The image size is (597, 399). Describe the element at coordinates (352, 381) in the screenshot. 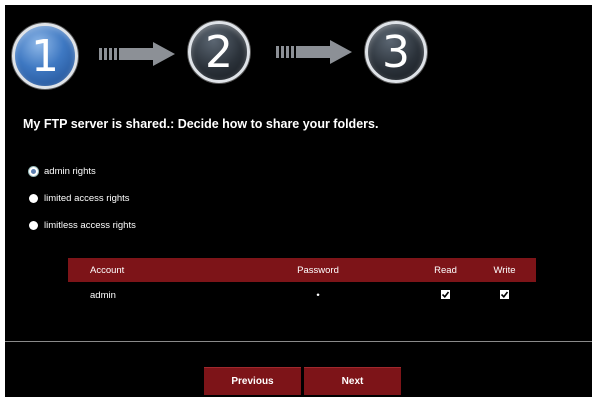

I see `next-button: Next` at that location.